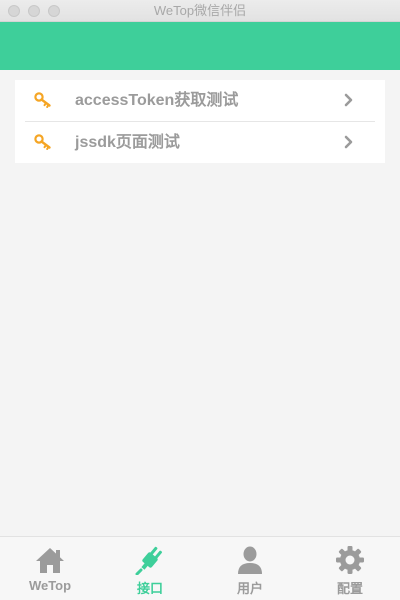 Image resolution: width=400 pixels, height=600 pixels. What do you see at coordinates (349, 588) in the screenshot?
I see `tab-label: 配置` at bounding box center [349, 588].